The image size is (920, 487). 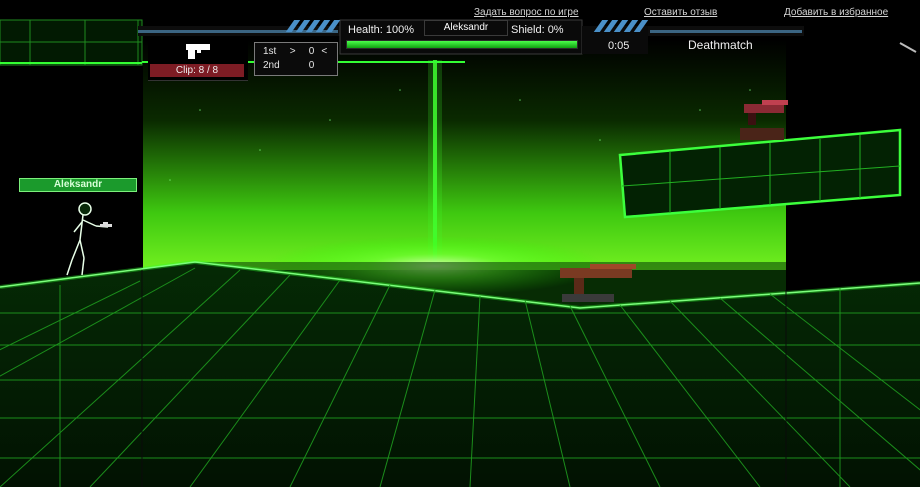 I want to click on scoreboard-row: 2nd 0, so click(x=292, y=65).